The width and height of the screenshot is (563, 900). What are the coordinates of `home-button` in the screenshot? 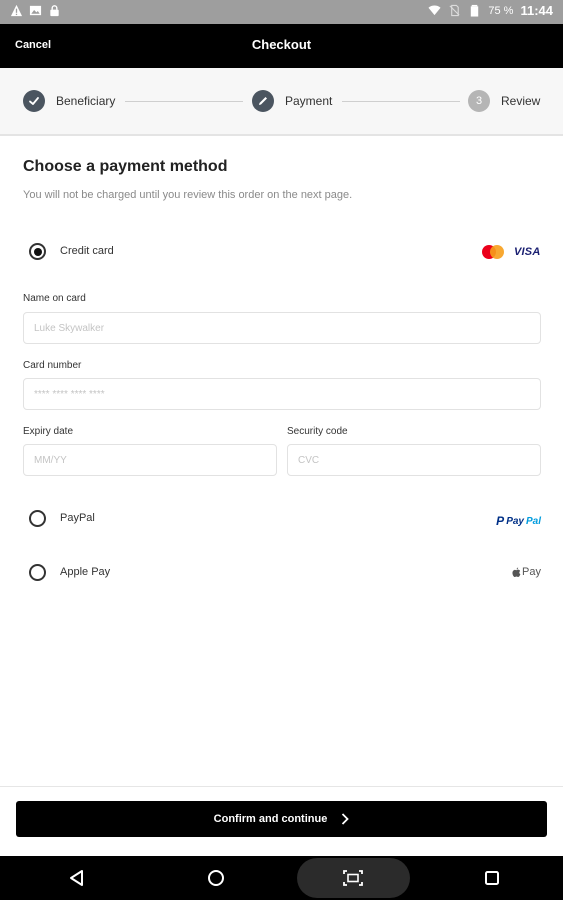 It's located at (216, 878).